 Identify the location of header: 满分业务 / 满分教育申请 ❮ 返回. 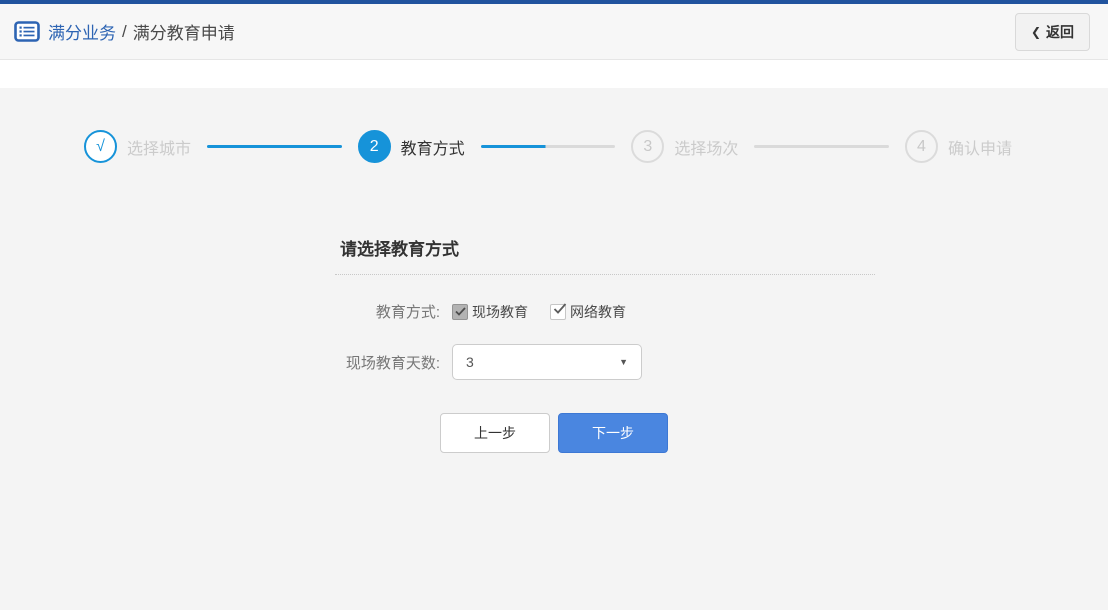
(554, 32).